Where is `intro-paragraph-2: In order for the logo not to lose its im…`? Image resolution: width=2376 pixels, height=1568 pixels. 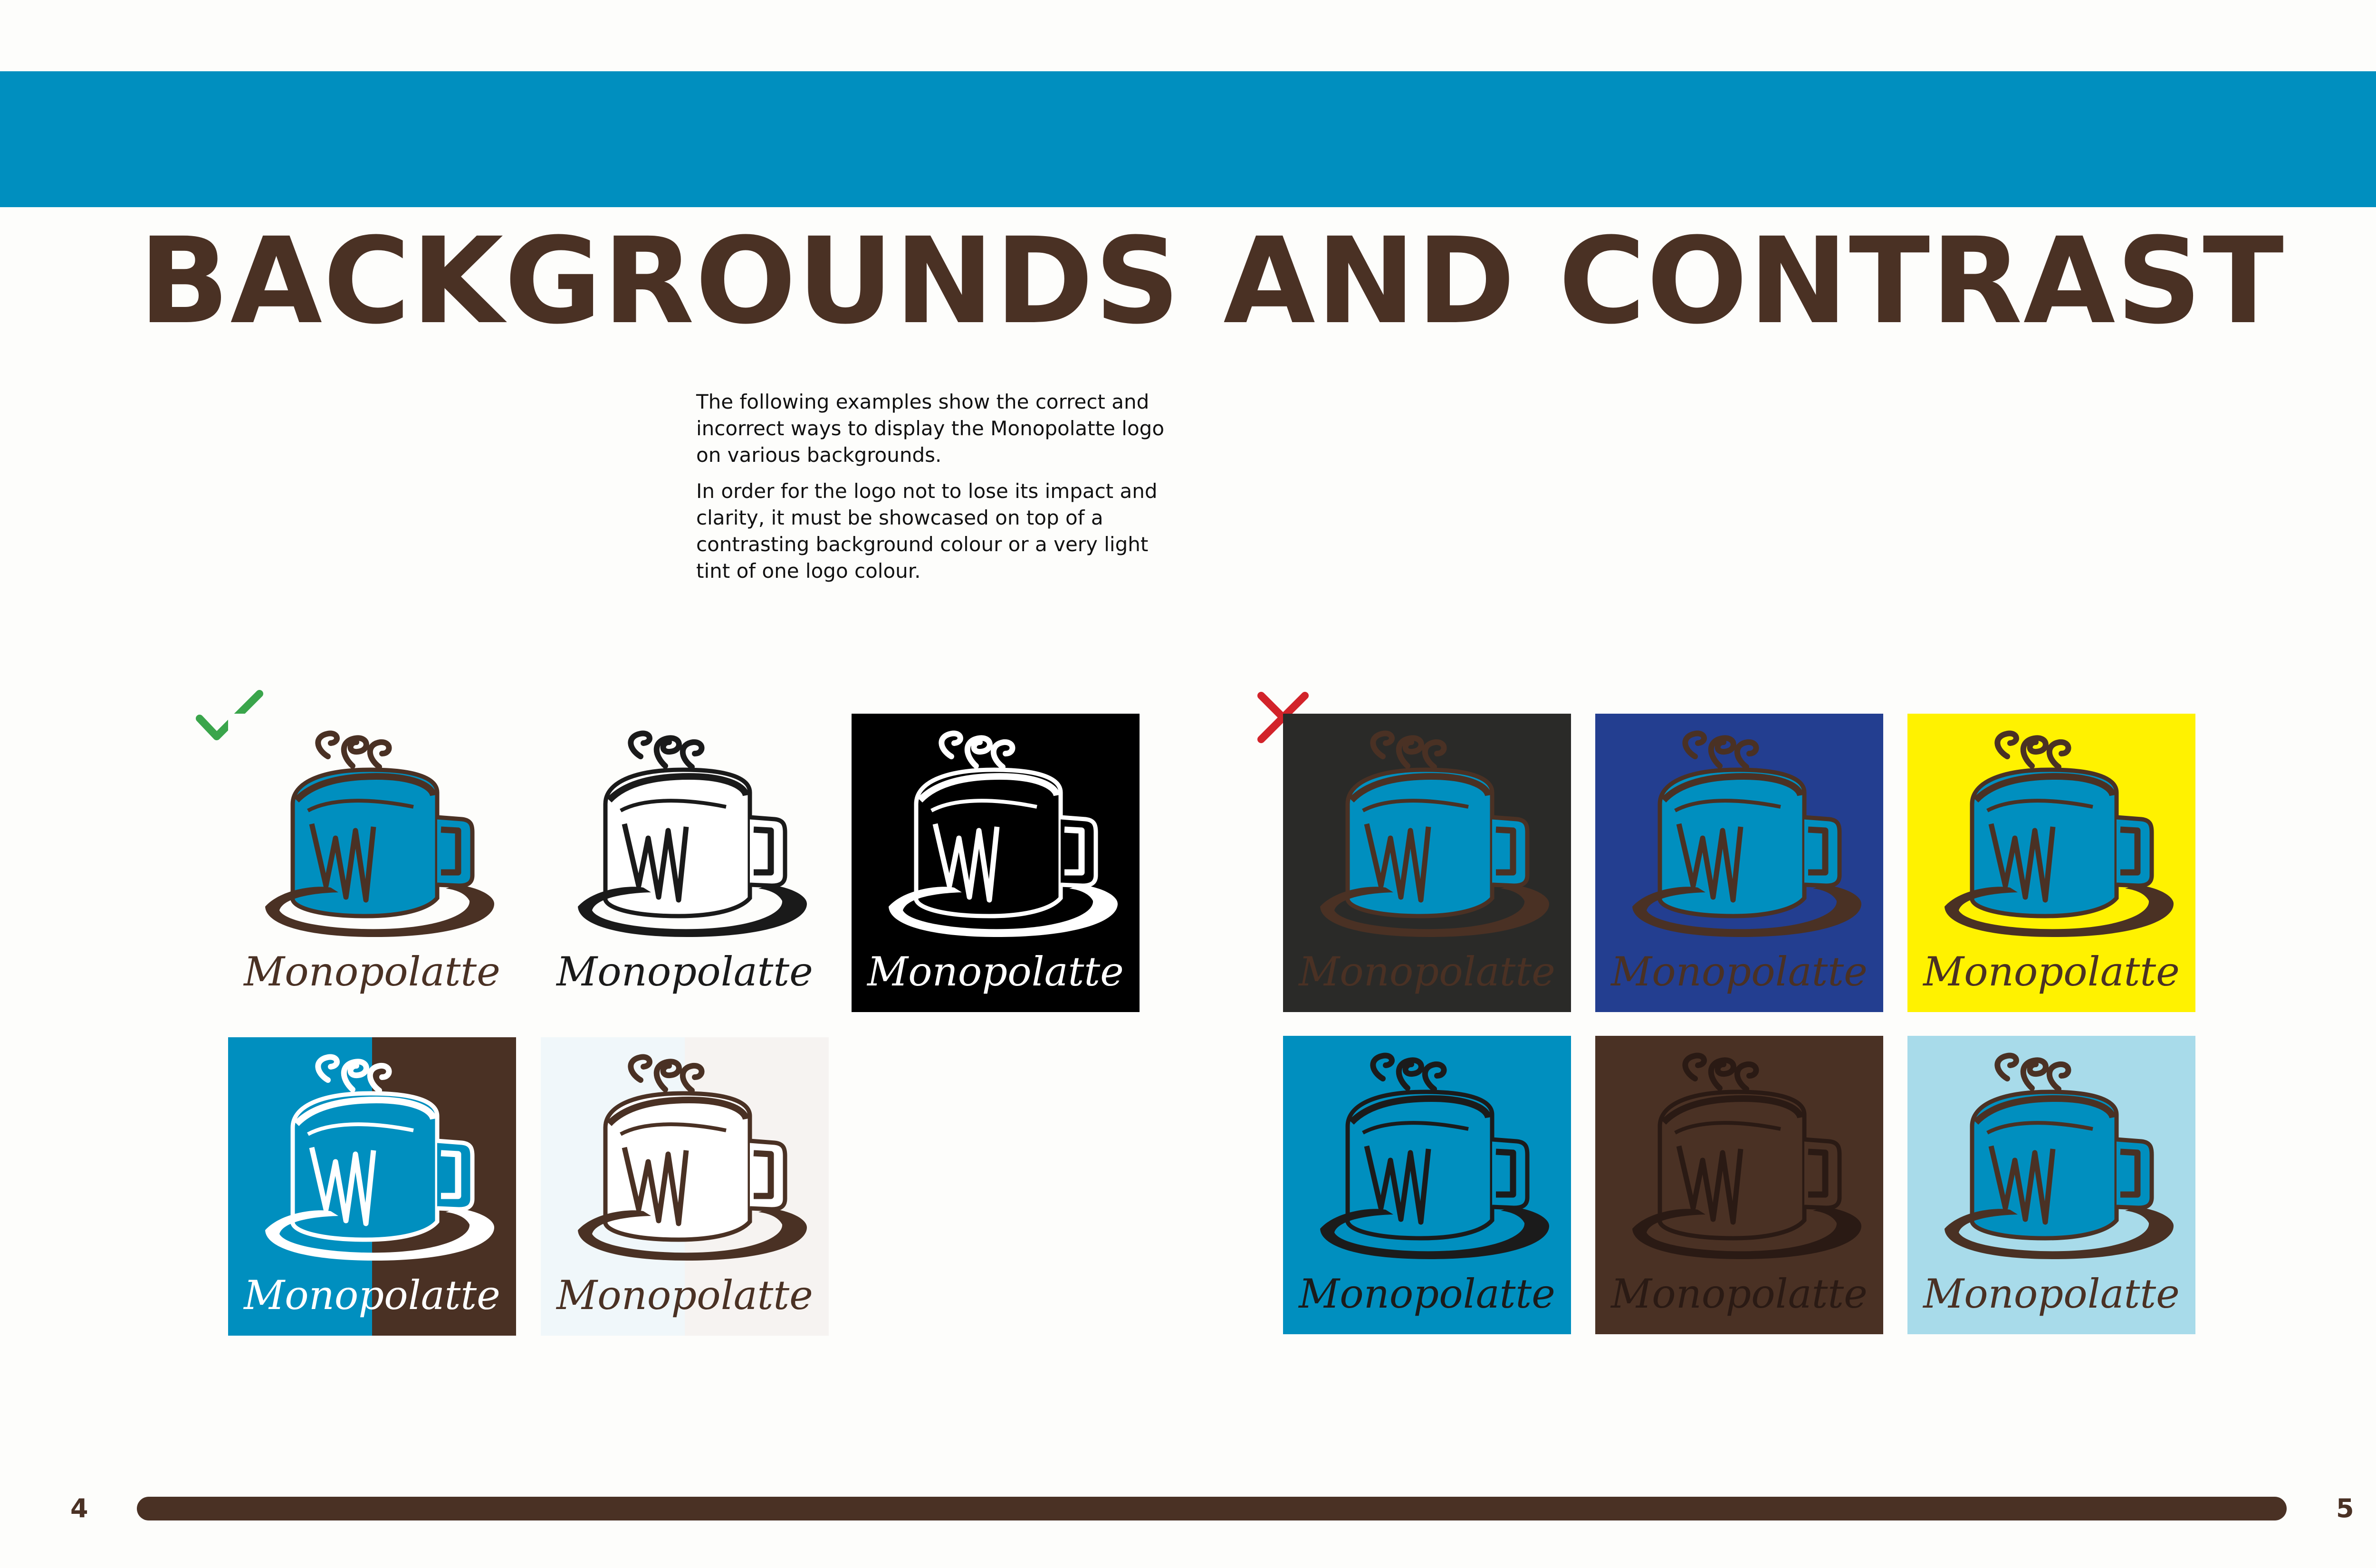
intro-paragraph-2: In order for the logo not to lose its im… is located at coordinates (927, 531).